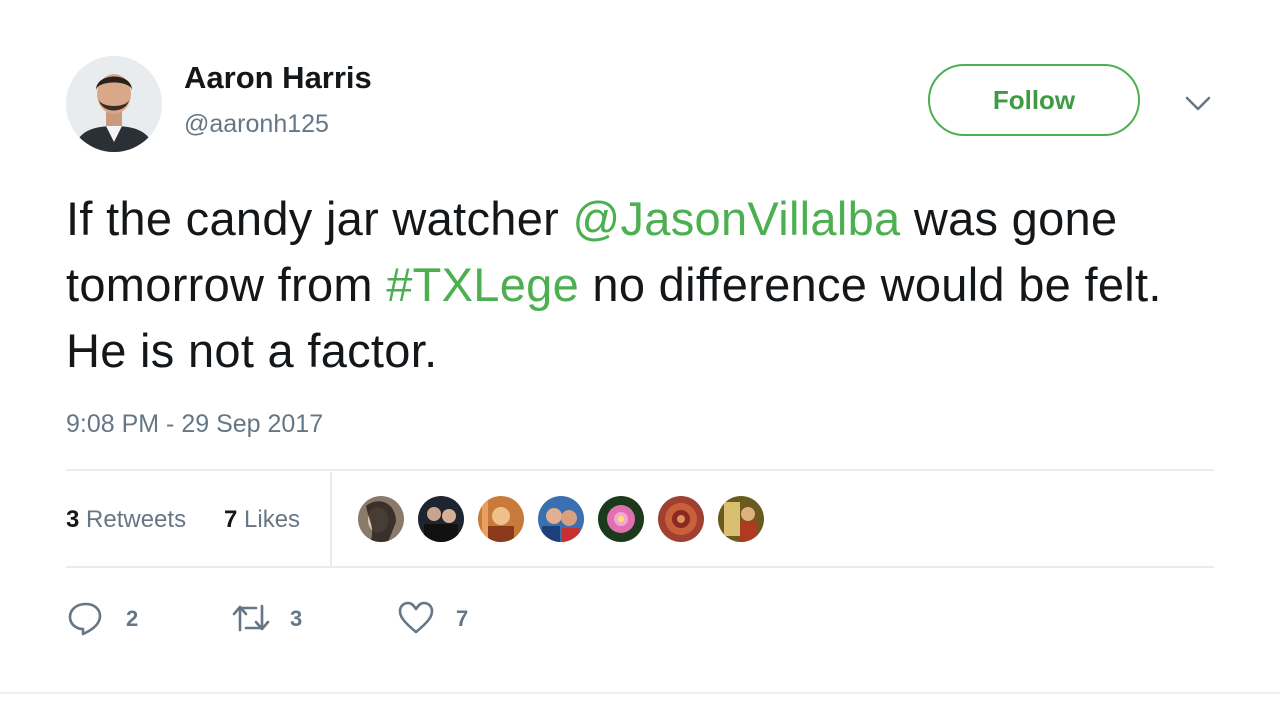 The height and width of the screenshot is (720, 1280). What do you see at coordinates (640, 693) in the screenshot?
I see `bottom-divider` at bounding box center [640, 693].